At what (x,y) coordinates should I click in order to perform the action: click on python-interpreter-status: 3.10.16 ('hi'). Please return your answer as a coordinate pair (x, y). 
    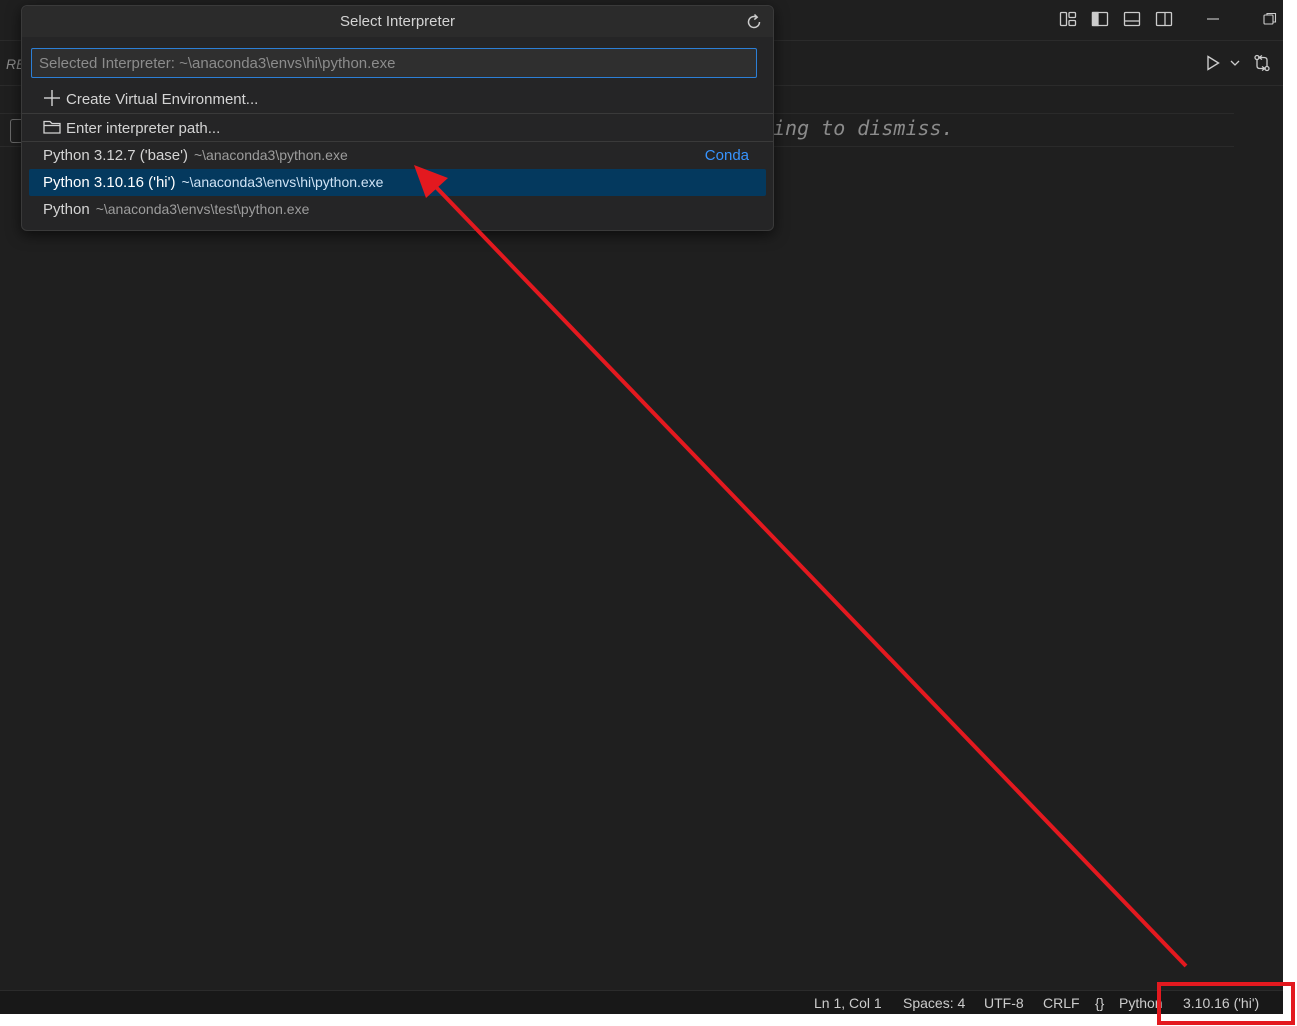
    Looking at the image, I should click on (1221, 1003).